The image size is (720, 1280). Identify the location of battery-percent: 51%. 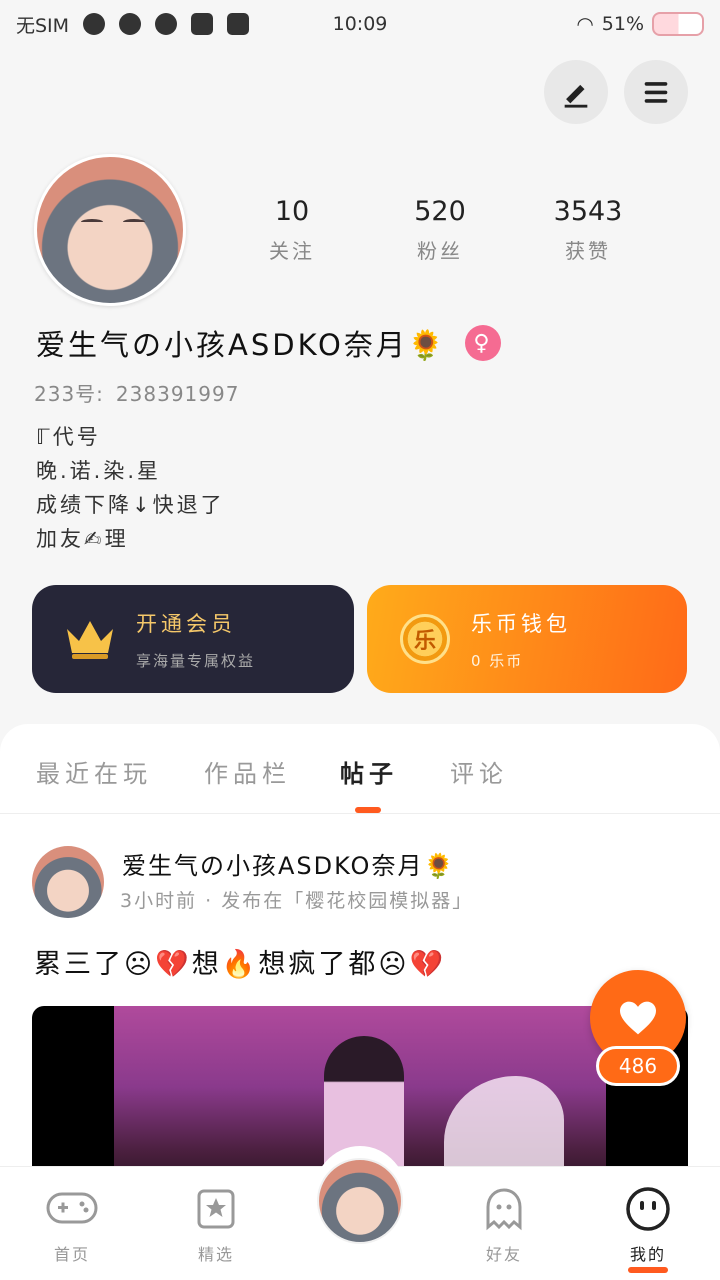
(622, 24).